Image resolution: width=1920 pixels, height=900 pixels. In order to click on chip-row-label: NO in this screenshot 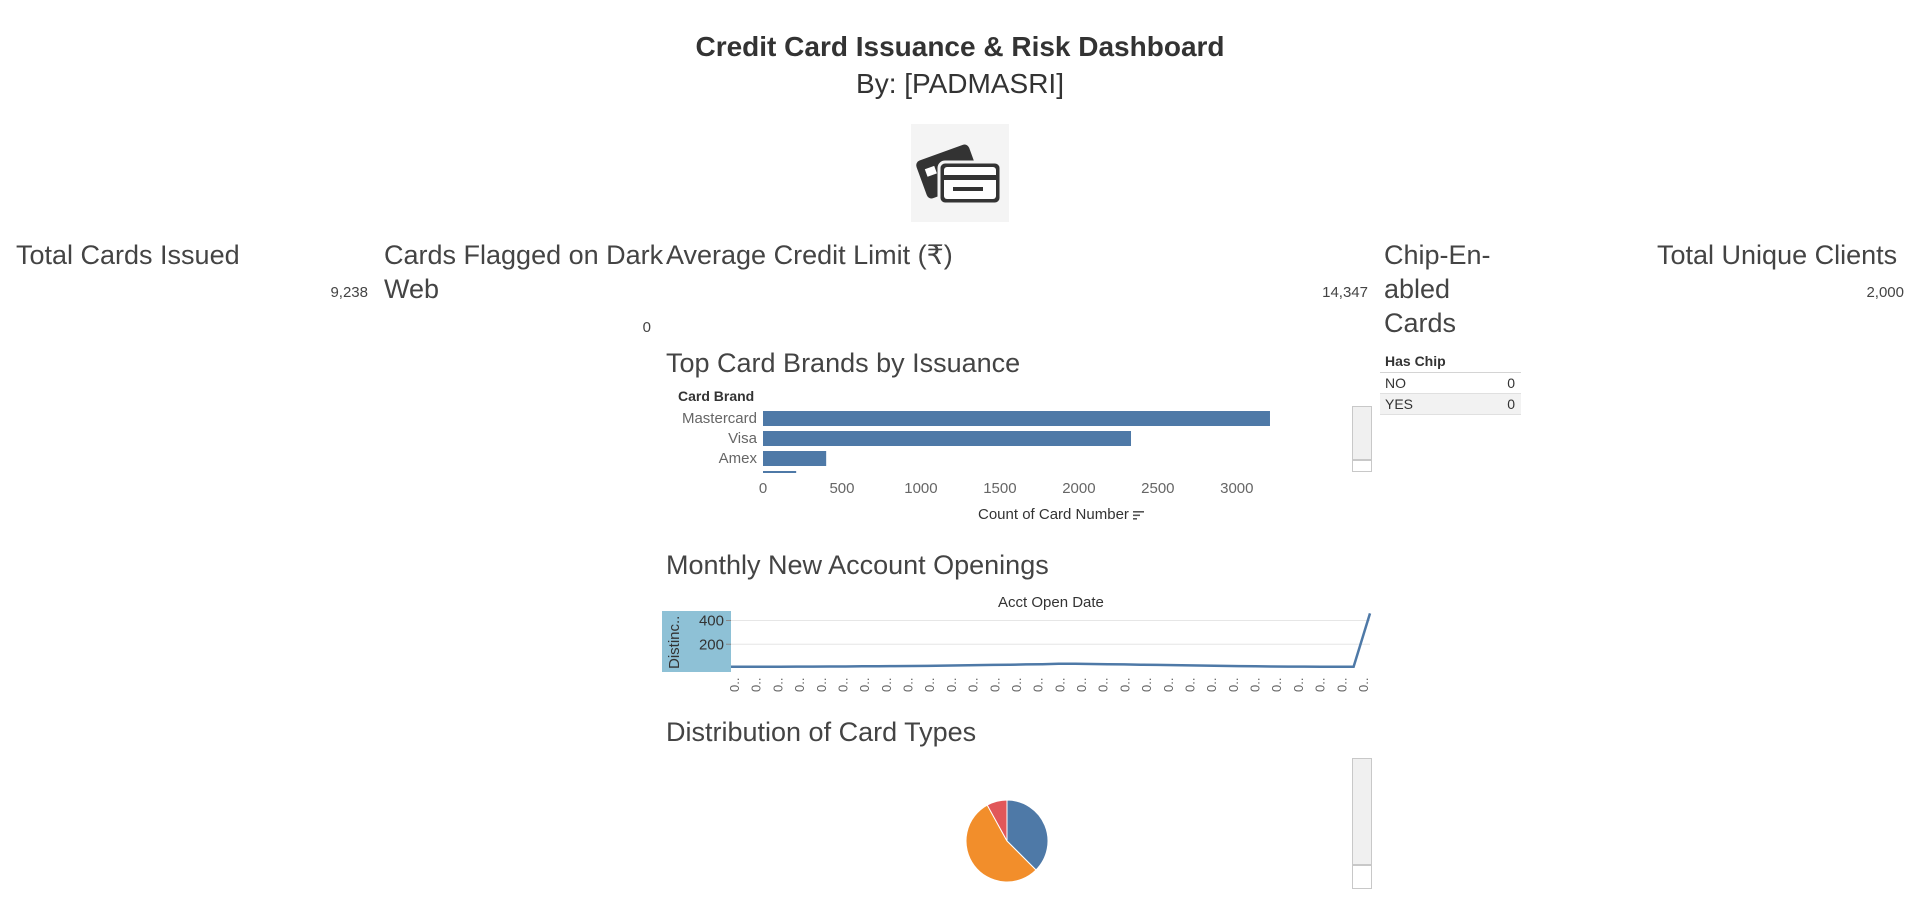, I will do `click(1395, 383)`.